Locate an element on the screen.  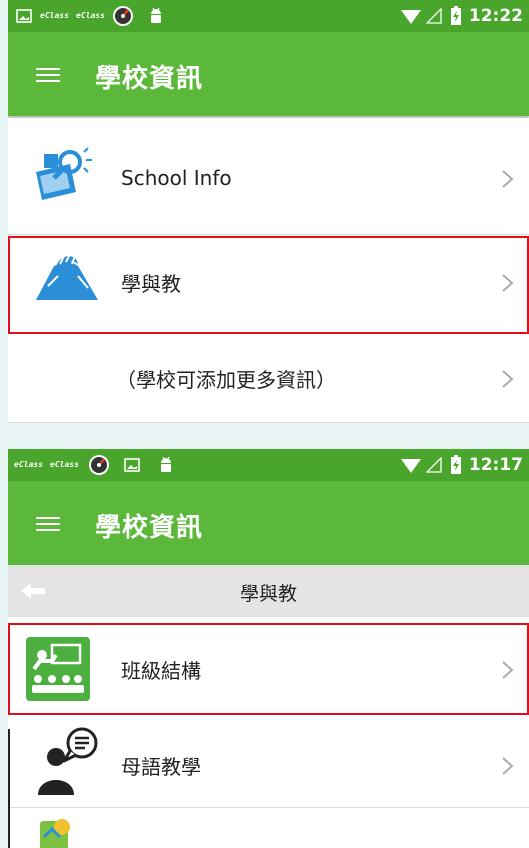
status-bar: eClass eClass 12:17 is located at coordinates (268, 465).